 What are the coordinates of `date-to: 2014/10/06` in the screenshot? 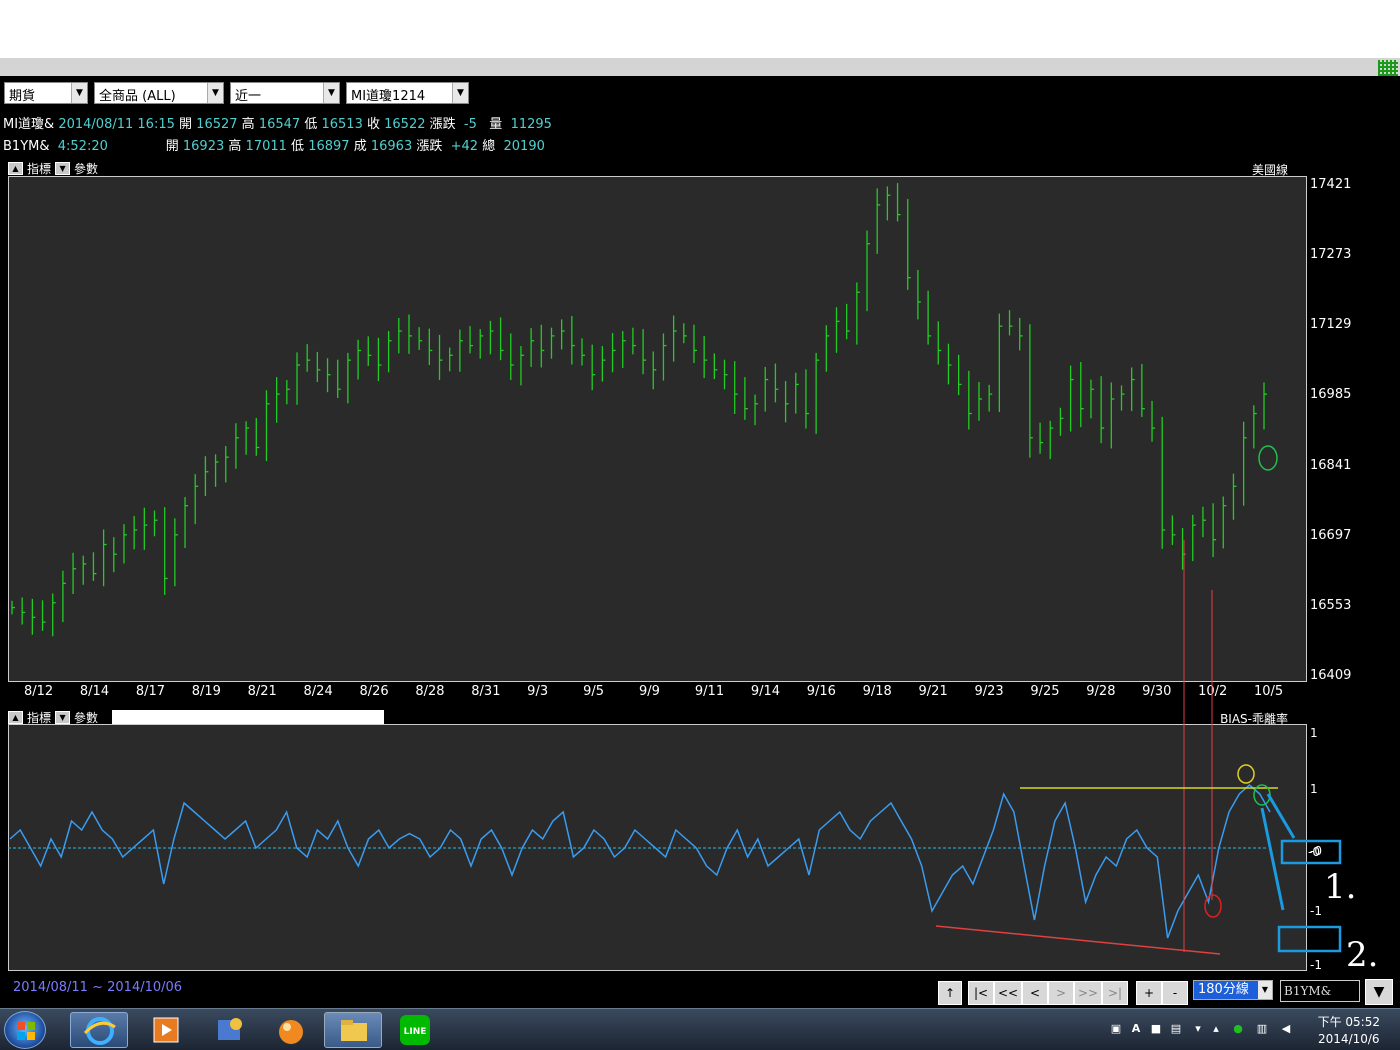 It's located at (145, 987).